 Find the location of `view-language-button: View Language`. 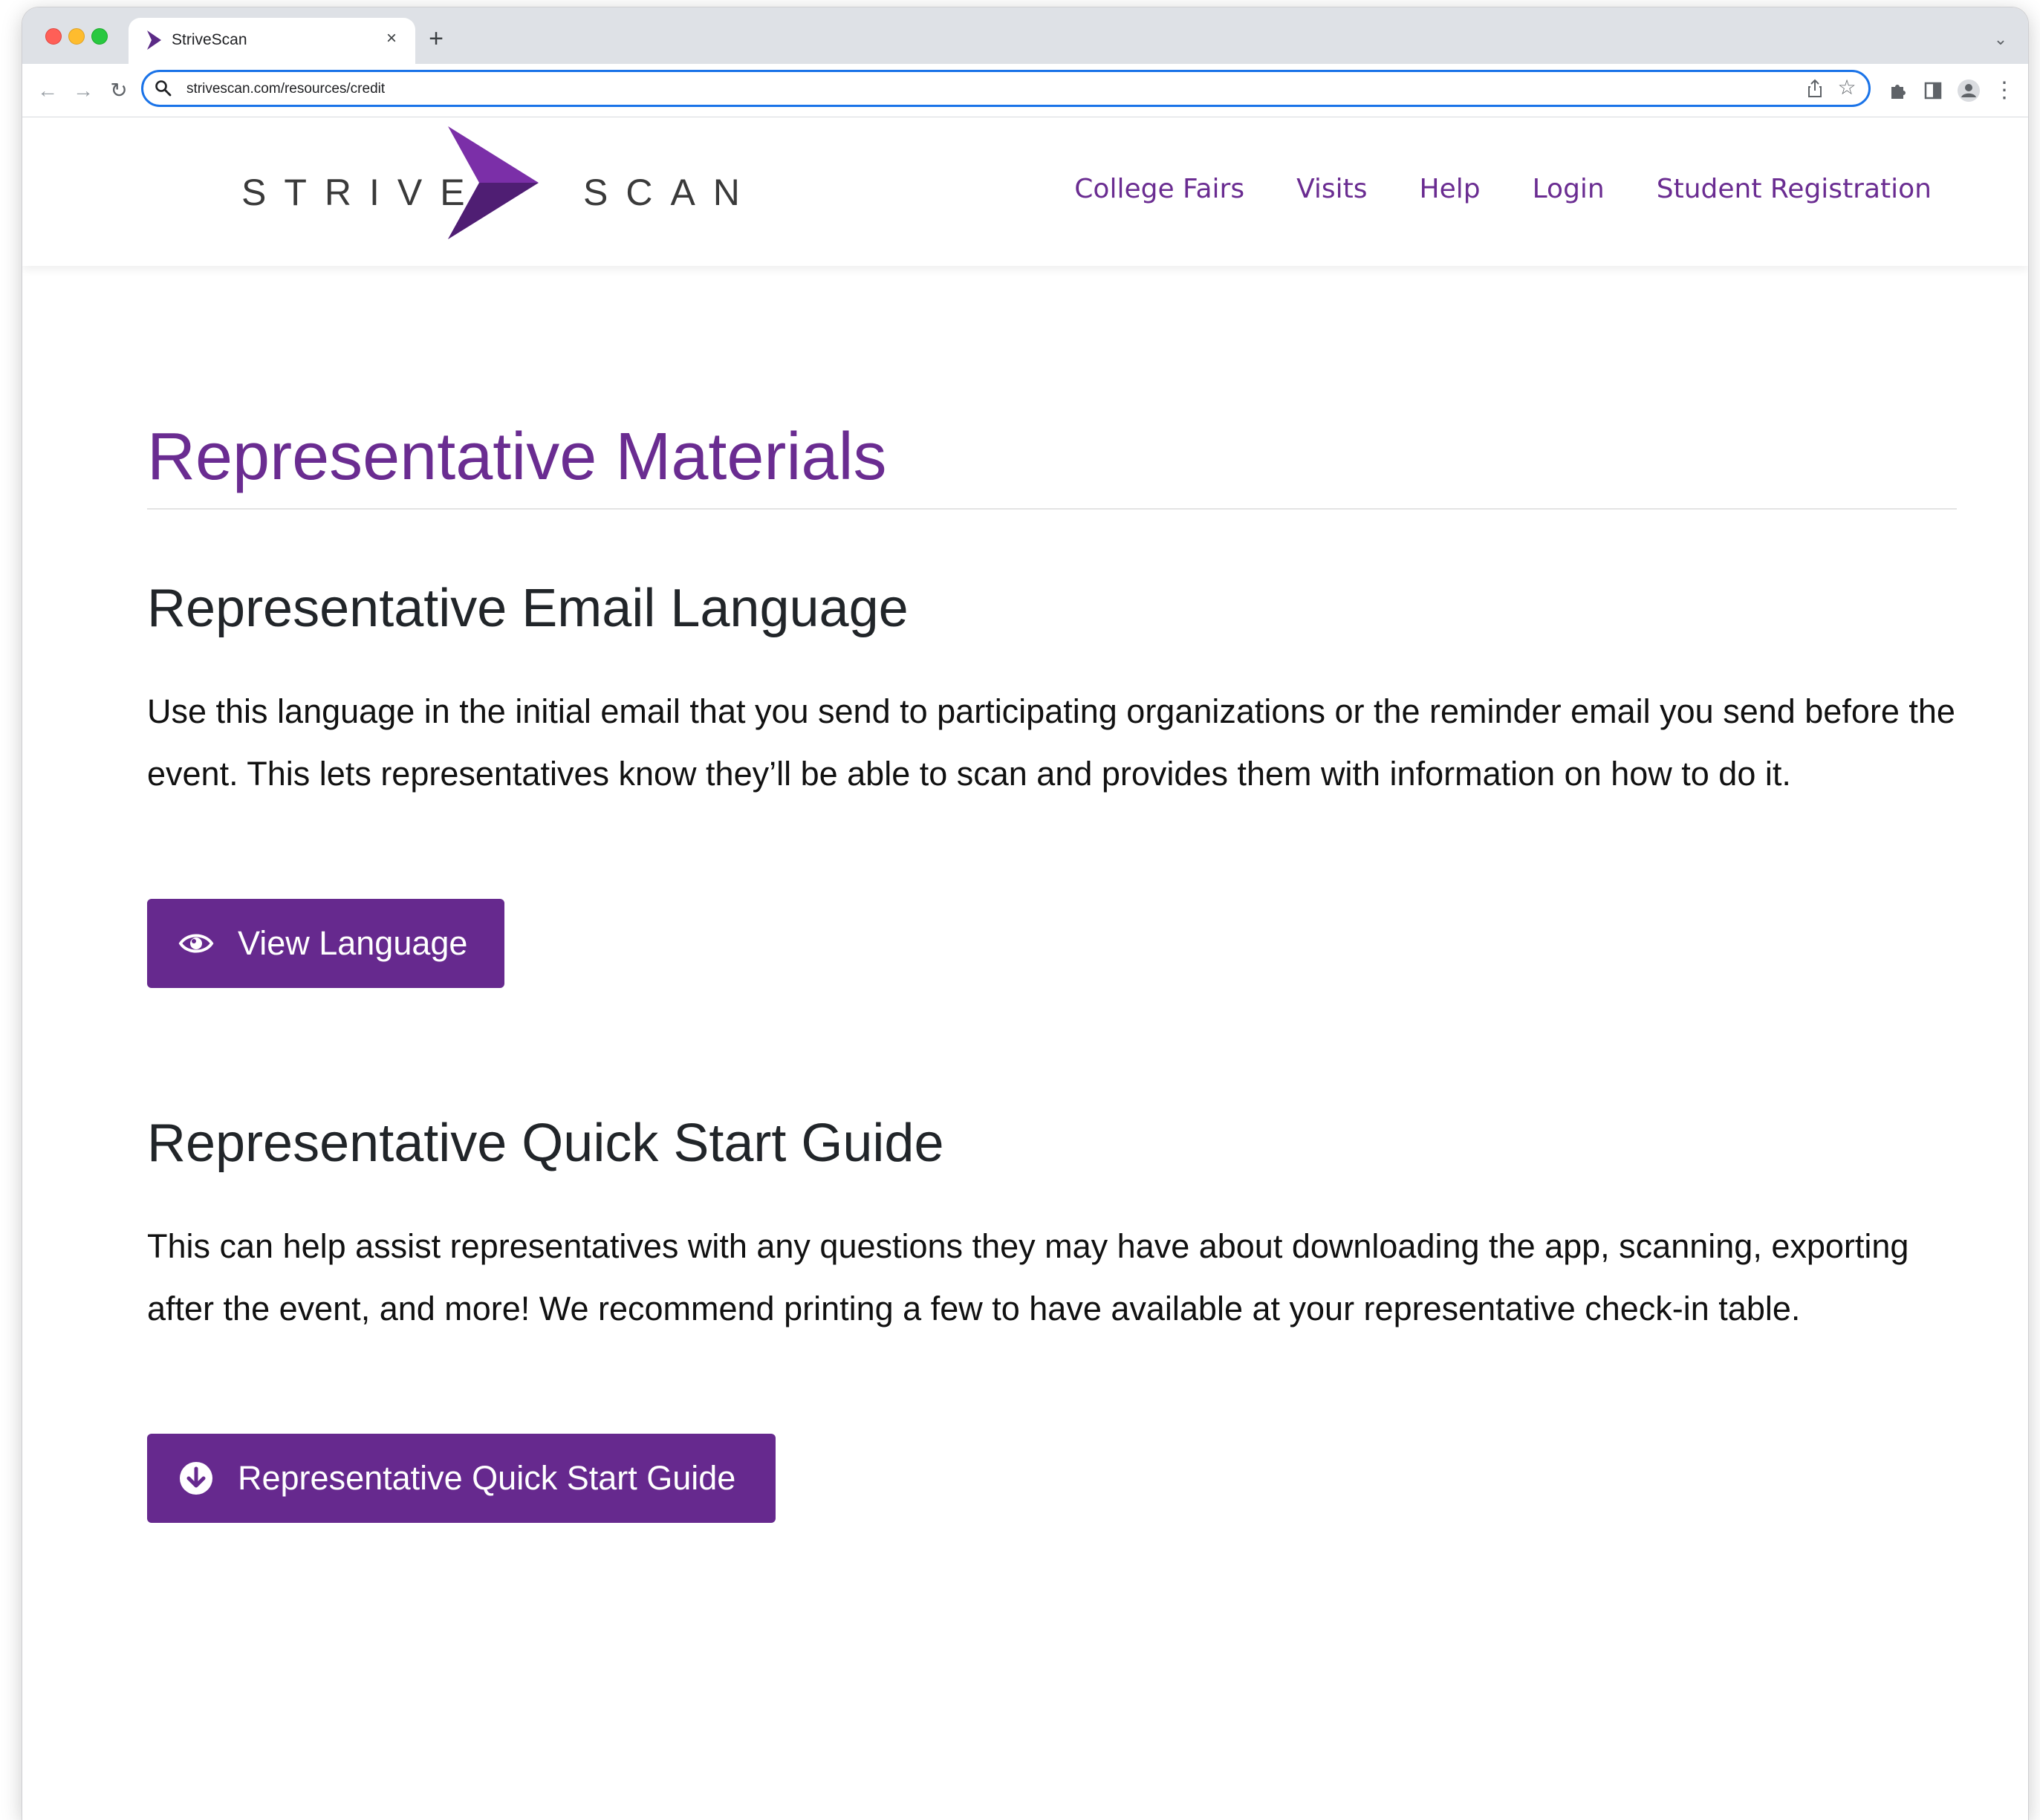

view-language-button: View Language is located at coordinates (325, 944).